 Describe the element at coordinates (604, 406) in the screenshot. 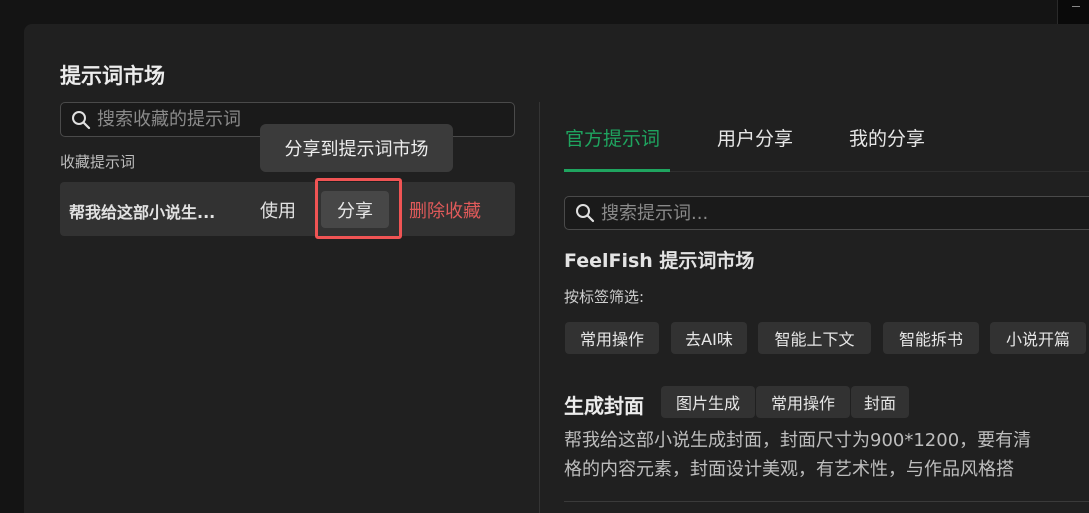

I see `prompt-item-title: 生成封面` at that location.